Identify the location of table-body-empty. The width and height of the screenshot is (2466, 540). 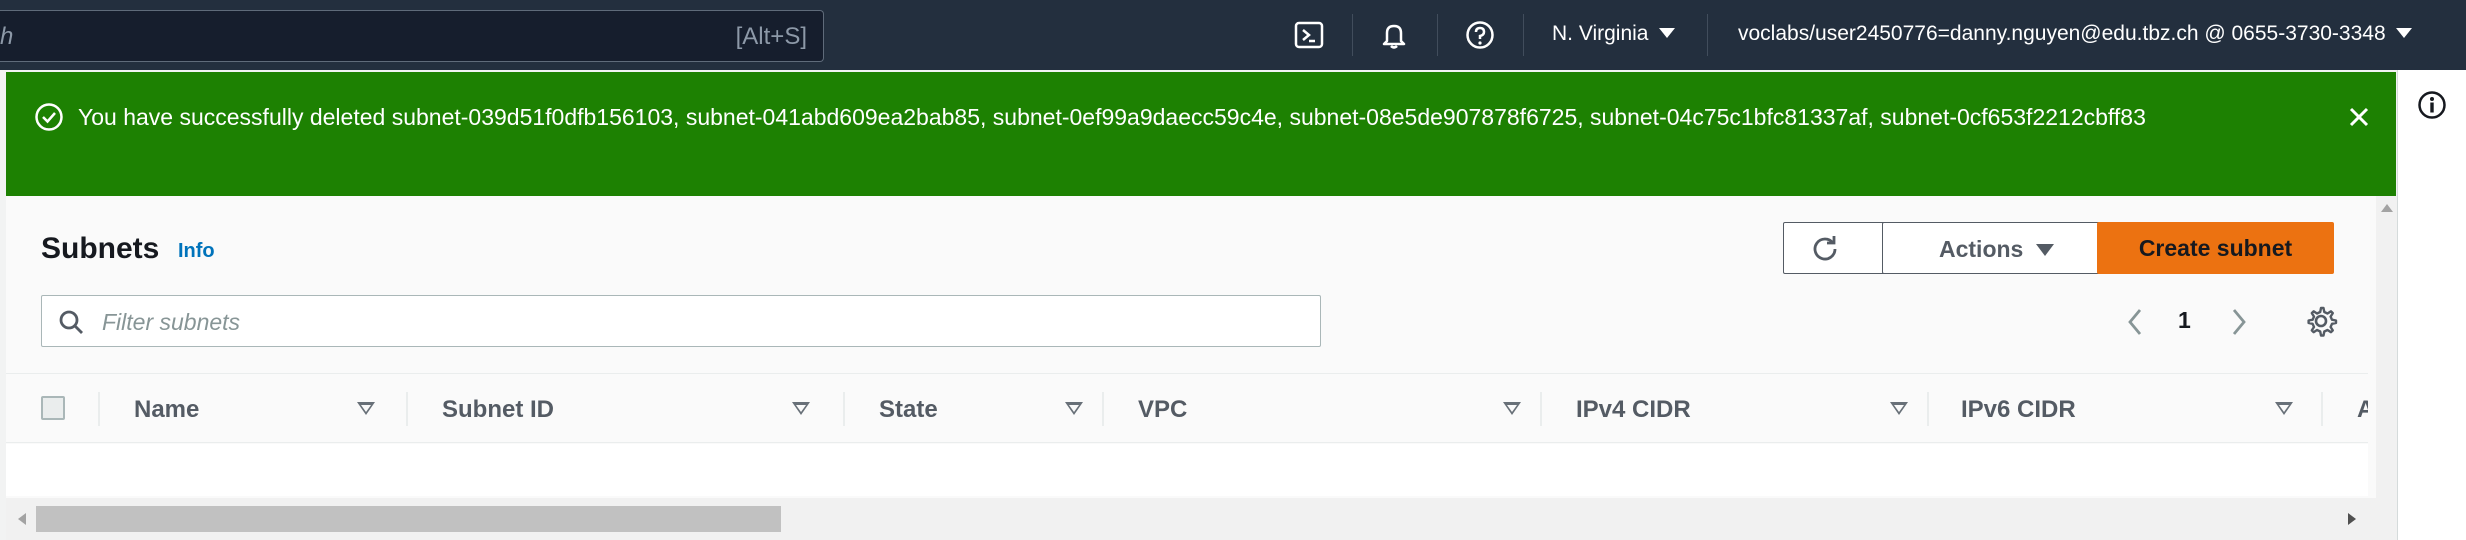
(1187, 470).